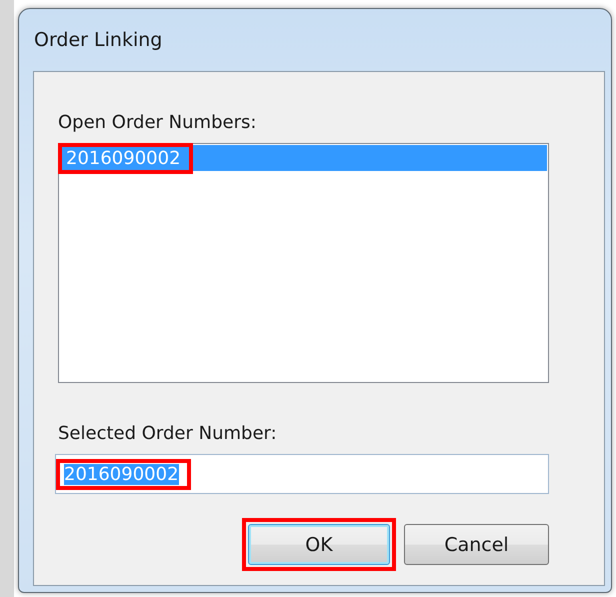 Image resolution: width=616 pixels, height=597 pixels. What do you see at coordinates (303, 158) in the screenshot?
I see `list-item: 2016090002` at bounding box center [303, 158].